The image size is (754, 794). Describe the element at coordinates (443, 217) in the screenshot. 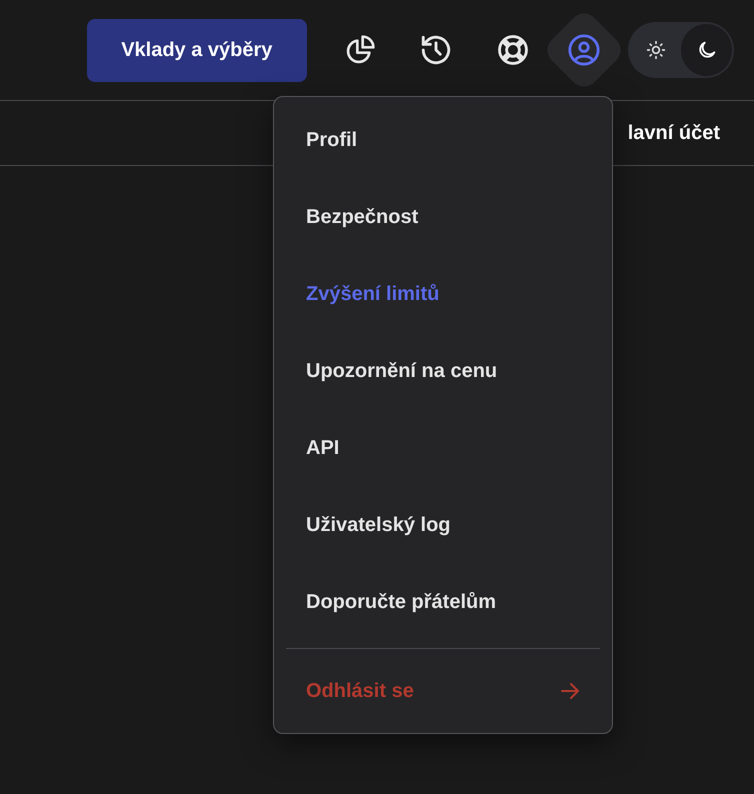

I see `menu-item: Bezpečnost` at that location.